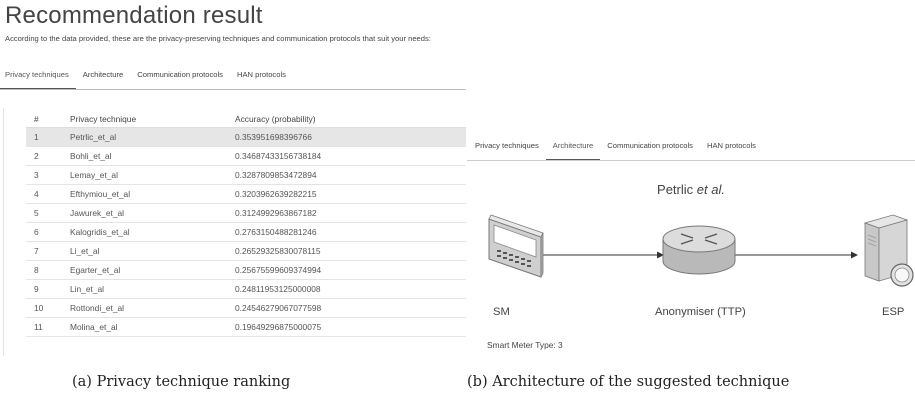  I want to click on cell-technique: Li_et_al, so click(152, 251).